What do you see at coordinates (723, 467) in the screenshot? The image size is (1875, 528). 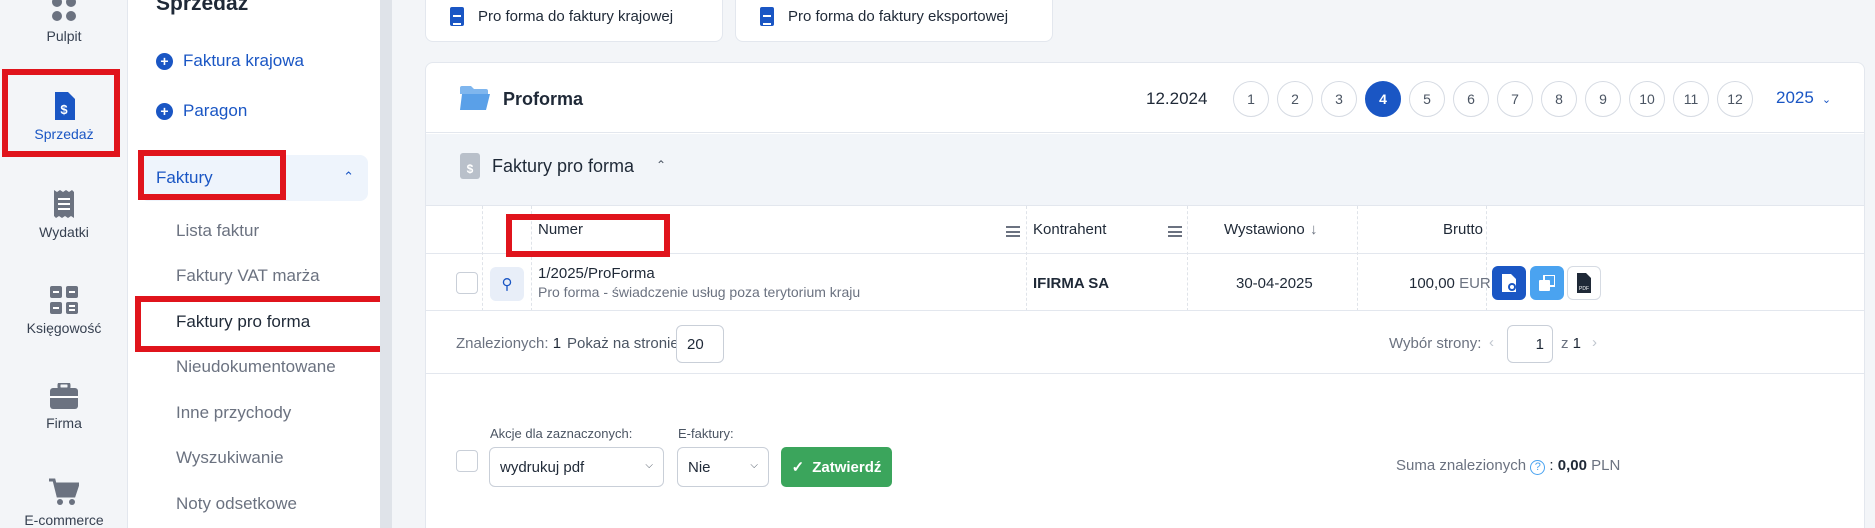 I see `einvoice-select: Nie ⌵` at bounding box center [723, 467].